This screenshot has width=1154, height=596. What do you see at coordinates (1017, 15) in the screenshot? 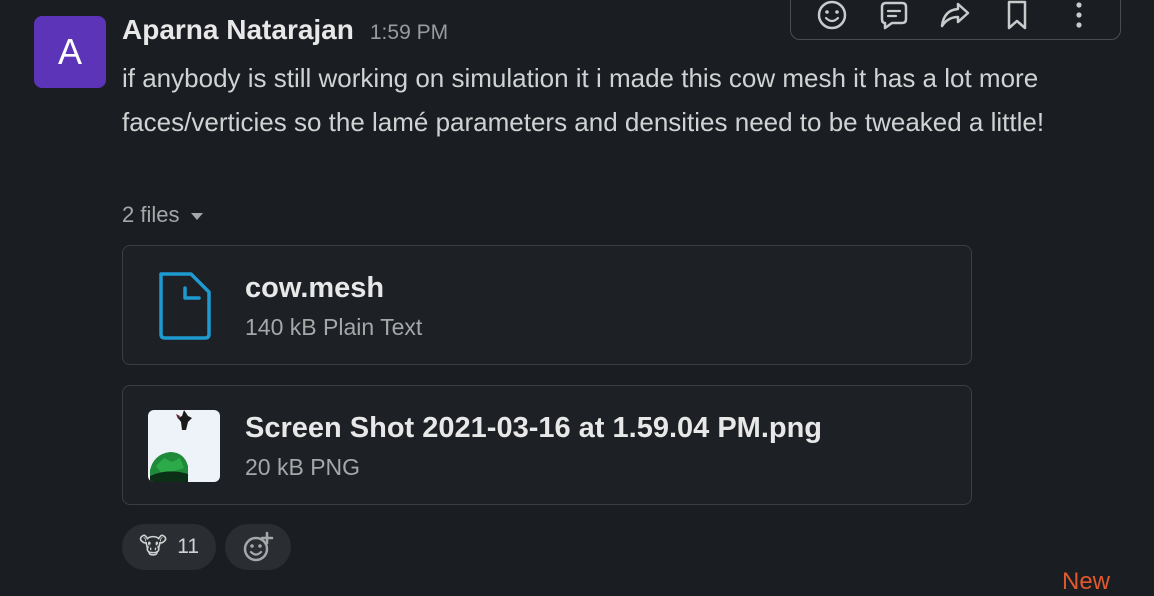
I see `bookmark-icon` at bounding box center [1017, 15].